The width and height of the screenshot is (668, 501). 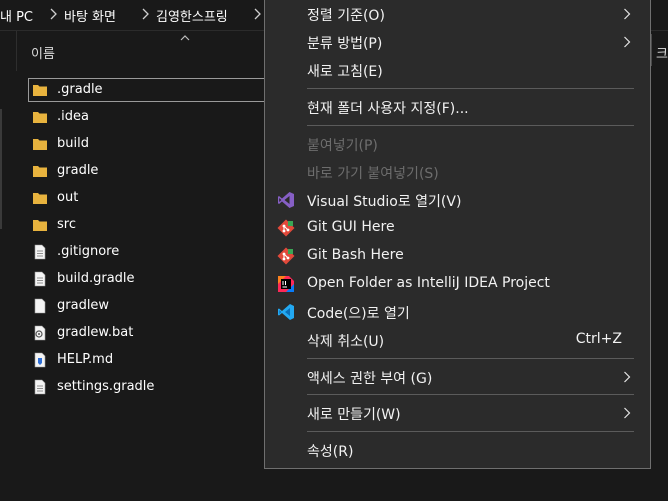 I want to click on menu-item-open-visual-studio: Visual Studio로 열기(V), so click(x=457, y=200).